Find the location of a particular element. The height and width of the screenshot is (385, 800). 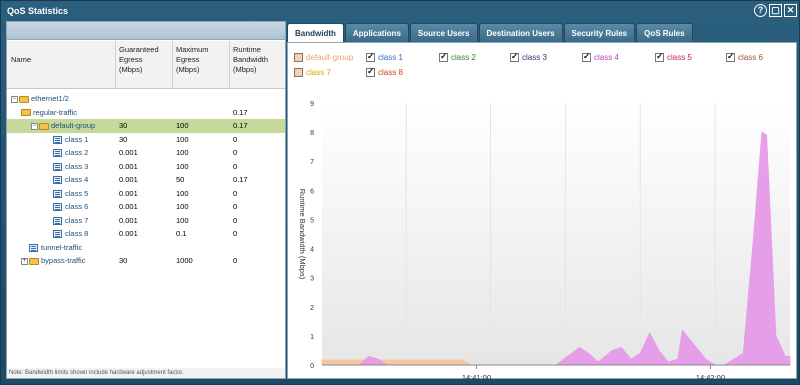

tree-row-label: class 3 is located at coordinates (77, 166).